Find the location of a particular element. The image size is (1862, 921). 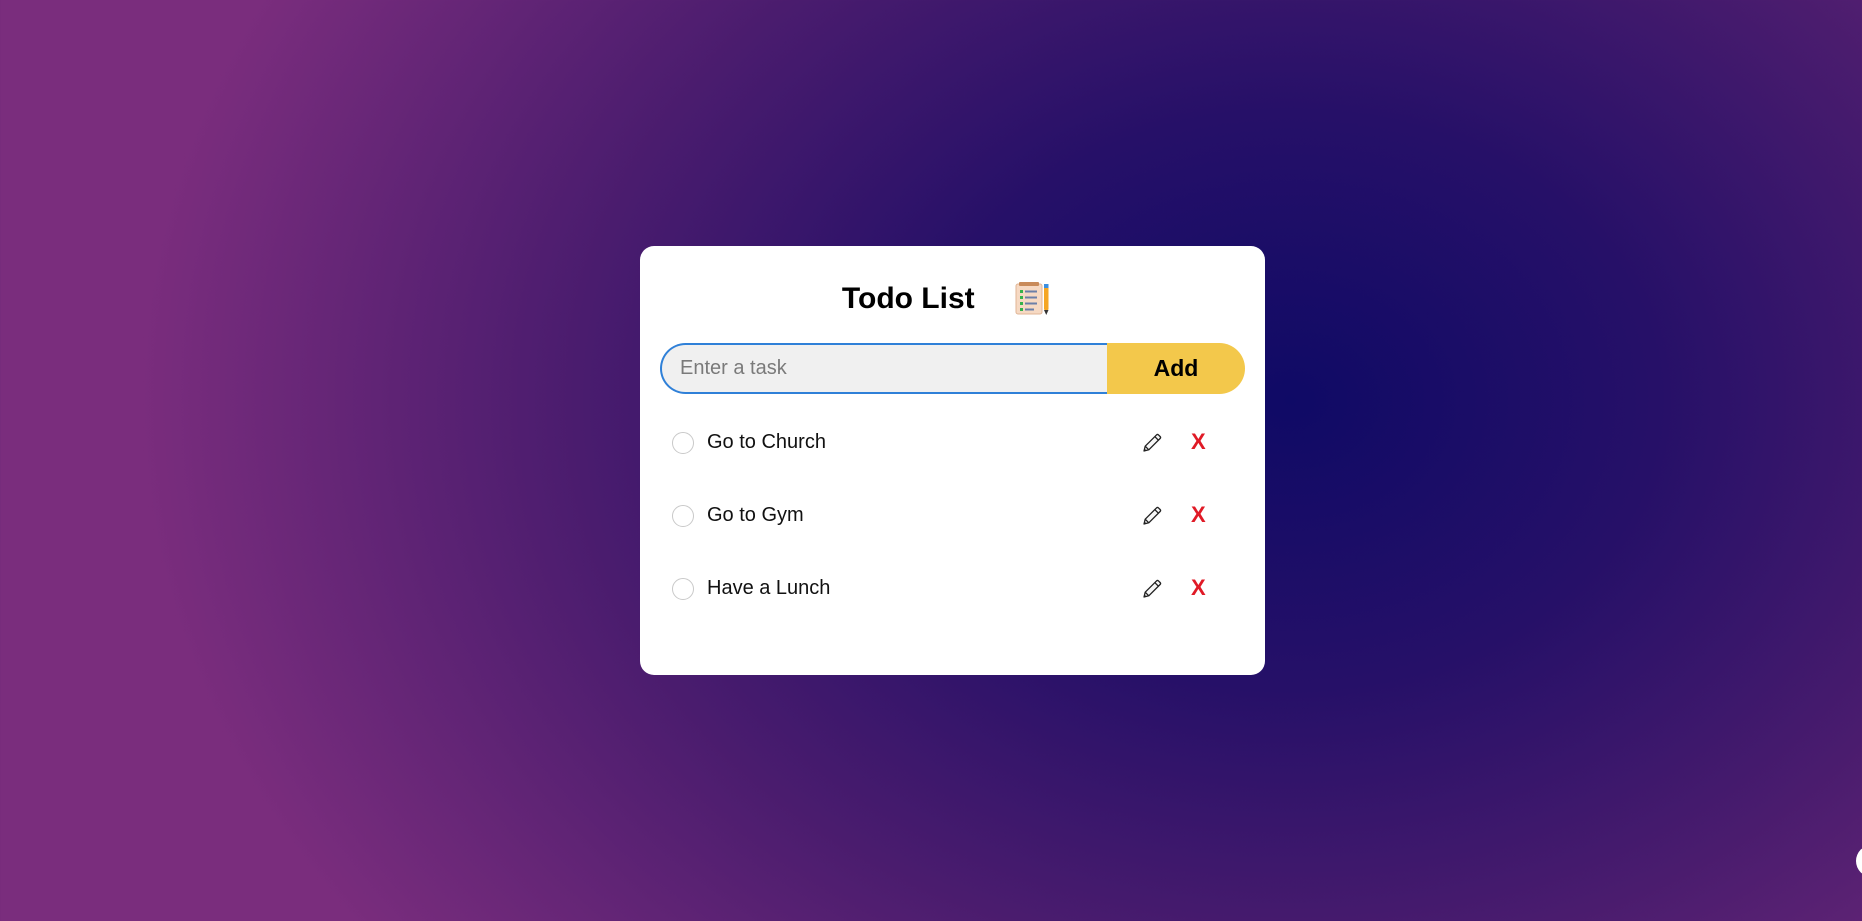

list-item: Go to Gym X is located at coordinates (952, 529).